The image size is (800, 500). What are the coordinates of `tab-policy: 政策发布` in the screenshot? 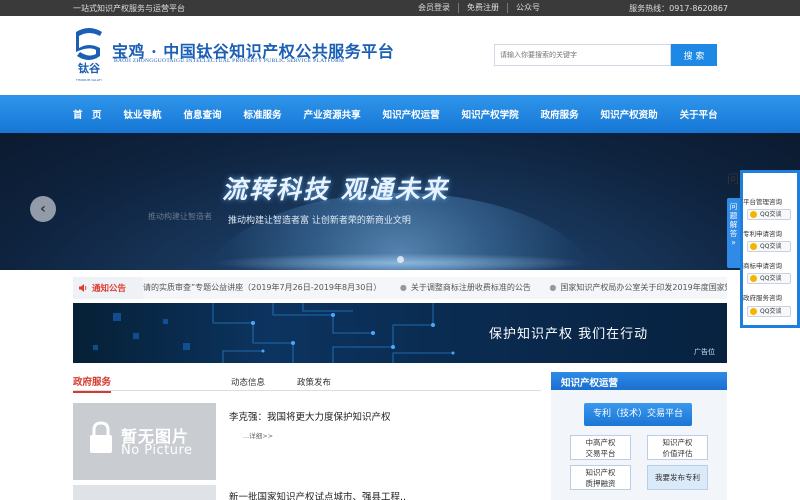 It's located at (314, 382).